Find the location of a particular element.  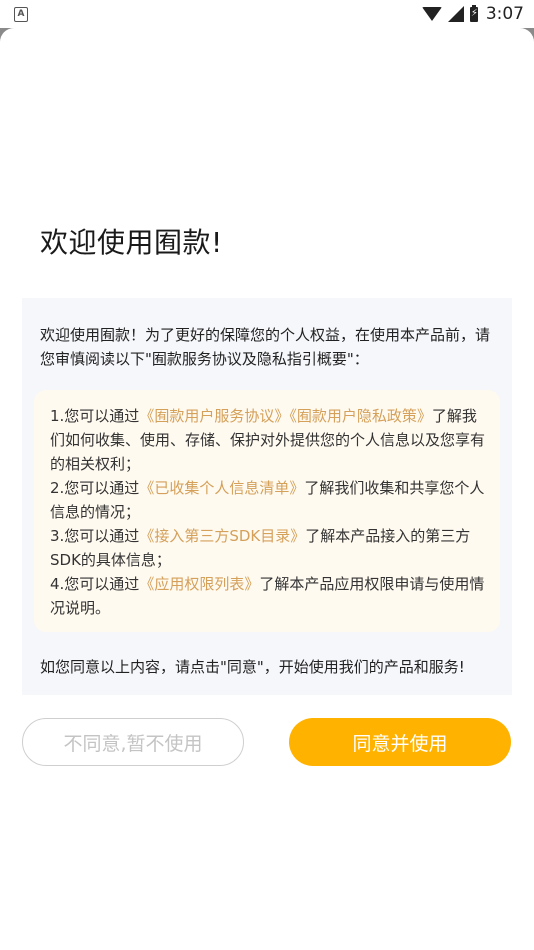

list-item: 4.您可以通过《应用权限列表》了解本产品应用权限申请与使用情况说明。 is located at coordinates (267, 596).